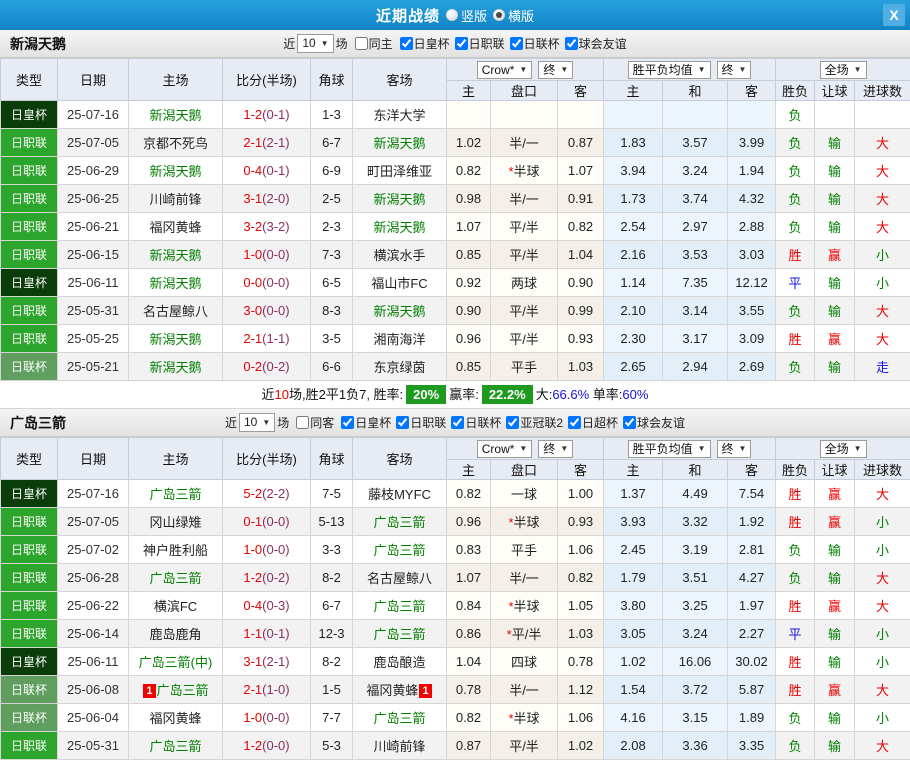 Image resolution: width=910 pixels, height=760 pixels. Describe the element at coordinates (728, 70) in the screenshot. I see `avg-stage-dropdown-value: 终` at that location.